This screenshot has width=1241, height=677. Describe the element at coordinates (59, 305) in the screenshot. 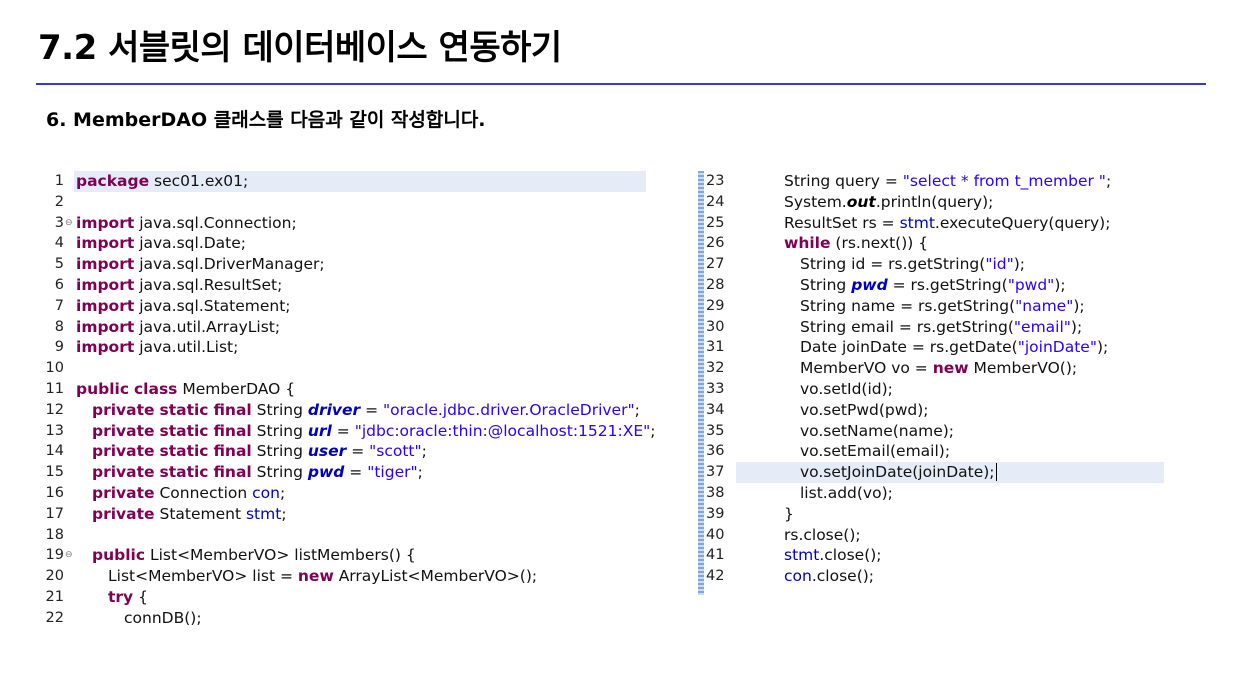

I see `line-number: 7` at that location.